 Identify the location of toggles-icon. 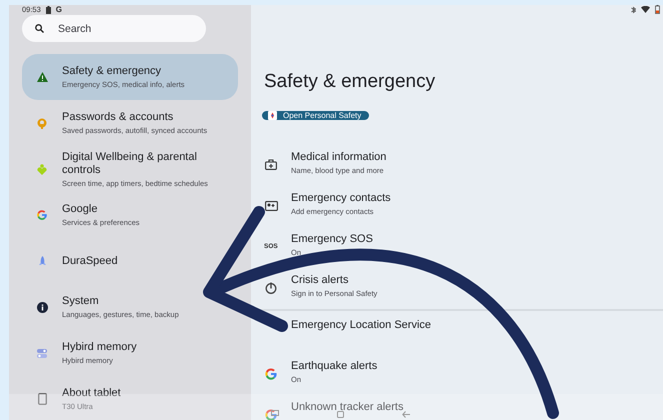
(42, 353).